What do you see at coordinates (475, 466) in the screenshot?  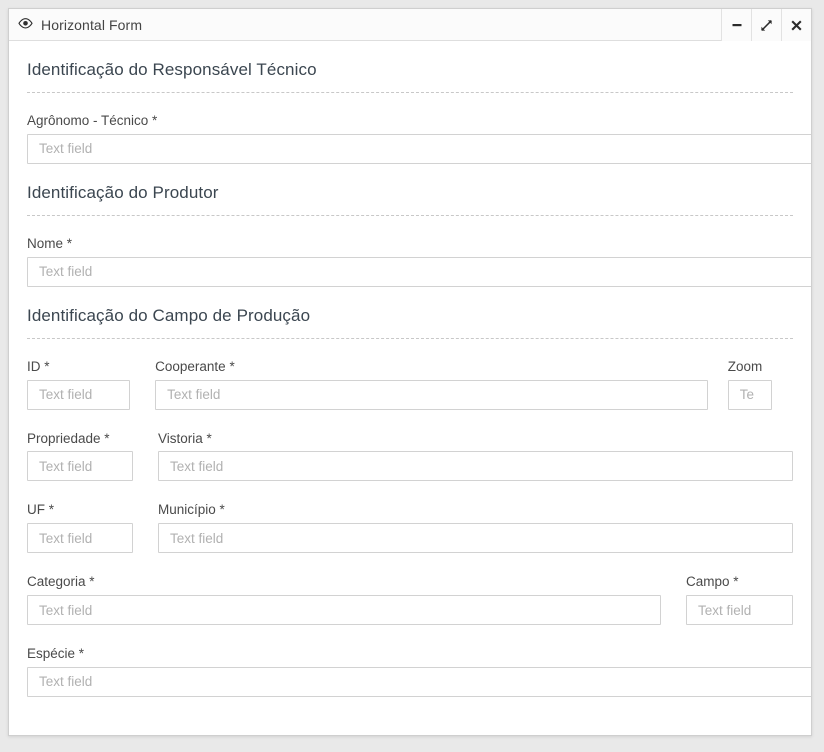 I see `input-vistoria` at bounding box center [475, 466].